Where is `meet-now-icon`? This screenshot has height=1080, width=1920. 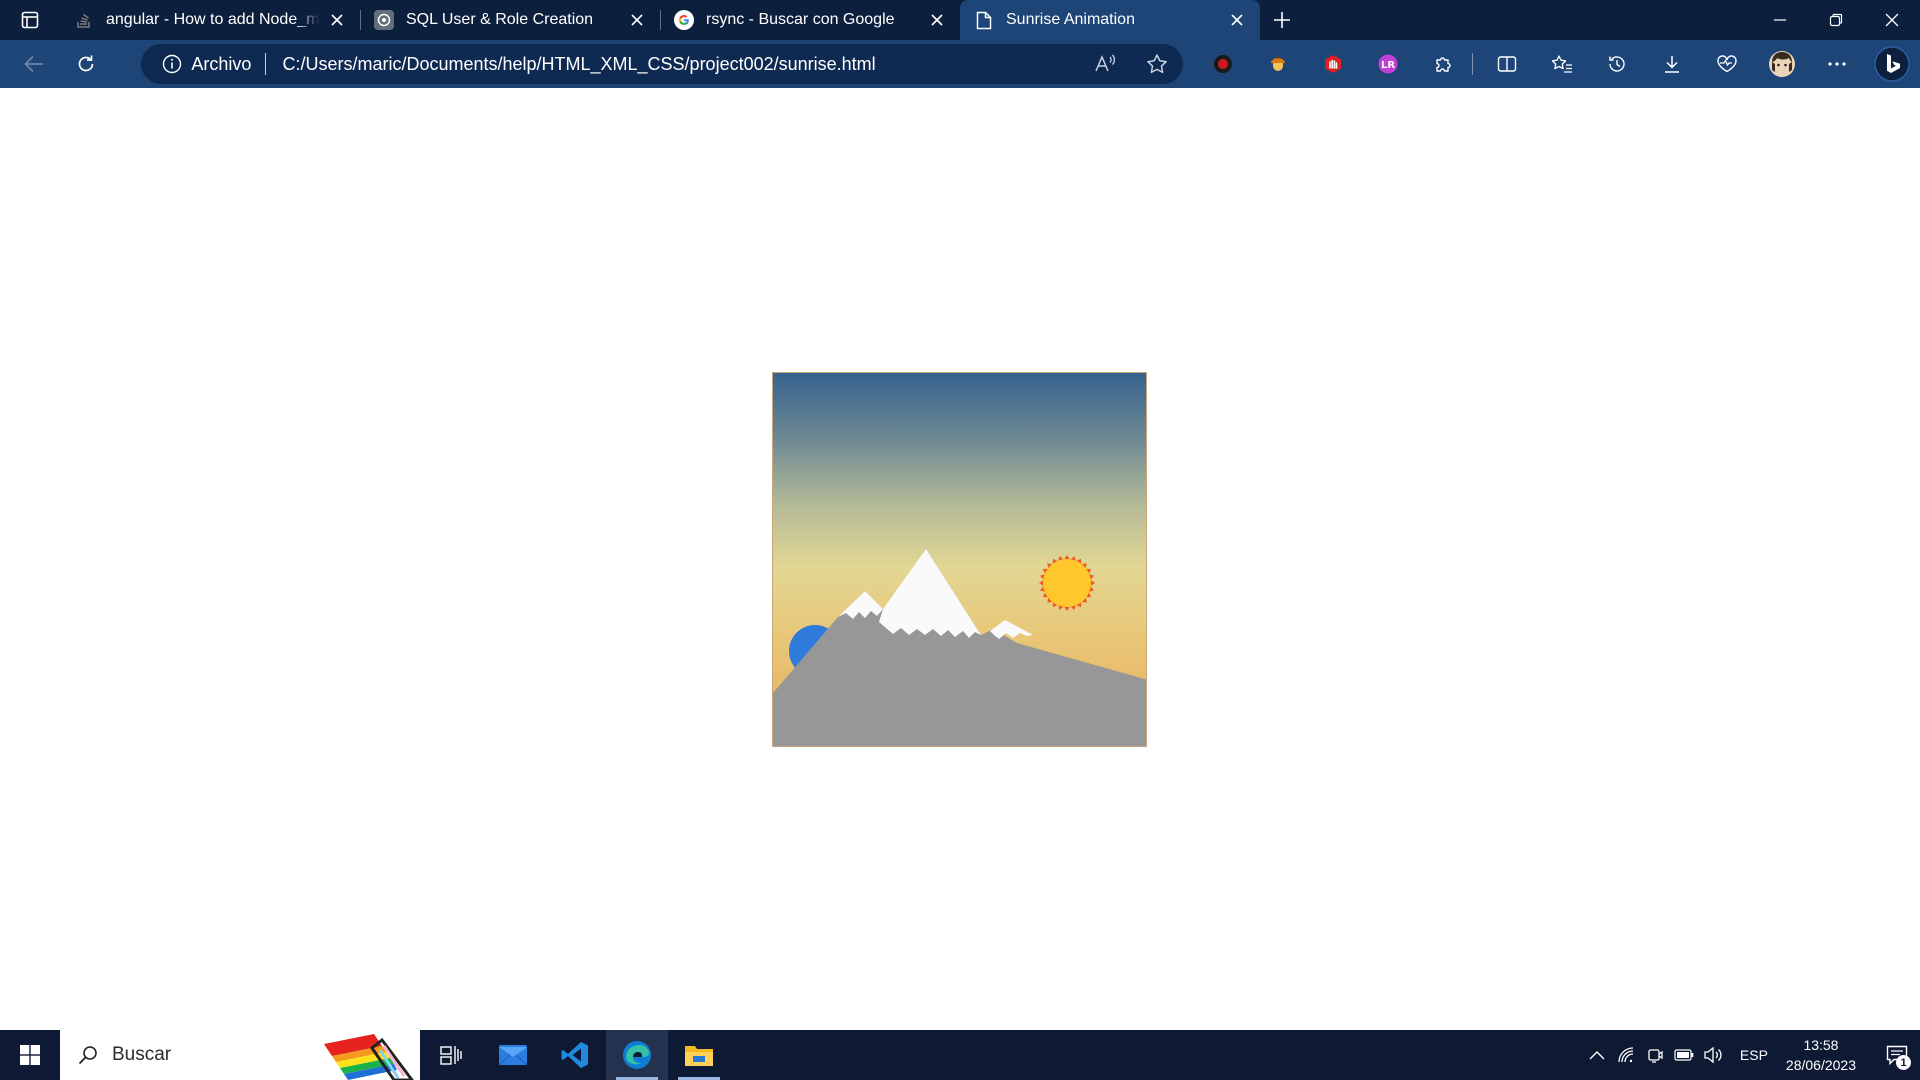 meet-now-icon is located at coordinates (1655, 1055).